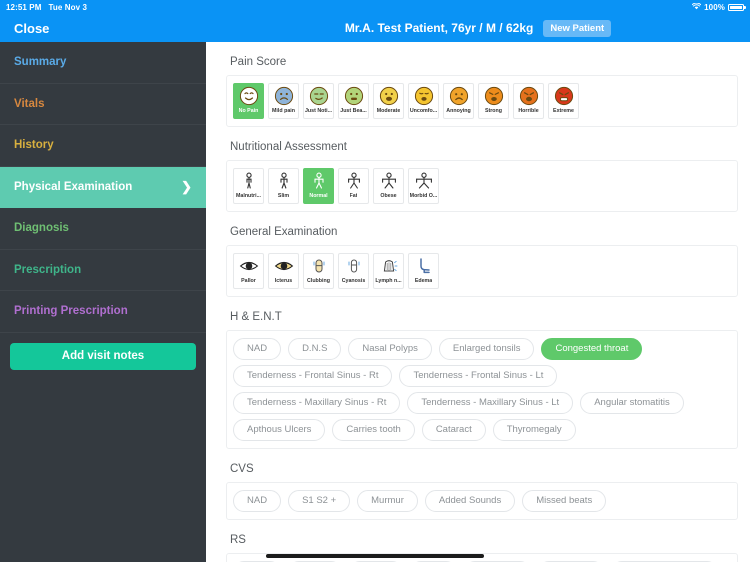  Describe the element at coordinates (486, 349) in the screenshot. I see `hent-chip-enlarged-tonsils: Enlarged tonsils` at that location.